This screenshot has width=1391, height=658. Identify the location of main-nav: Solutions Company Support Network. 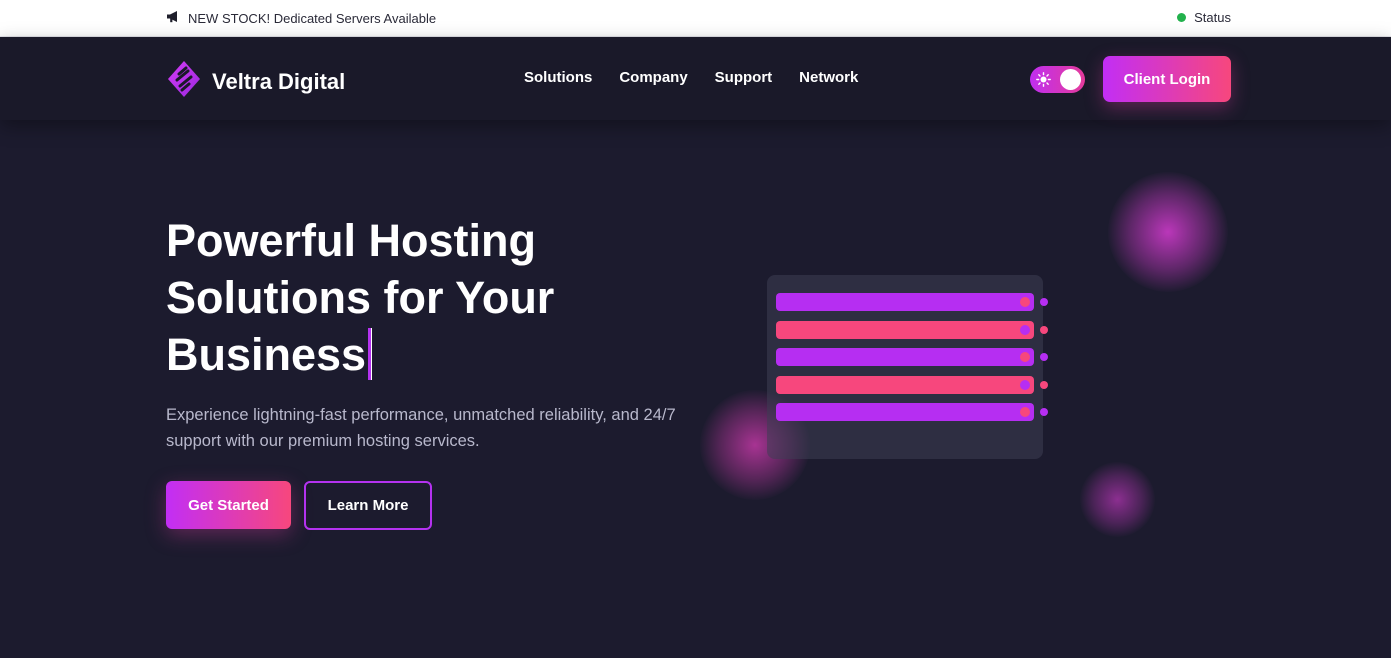
(704, 77).